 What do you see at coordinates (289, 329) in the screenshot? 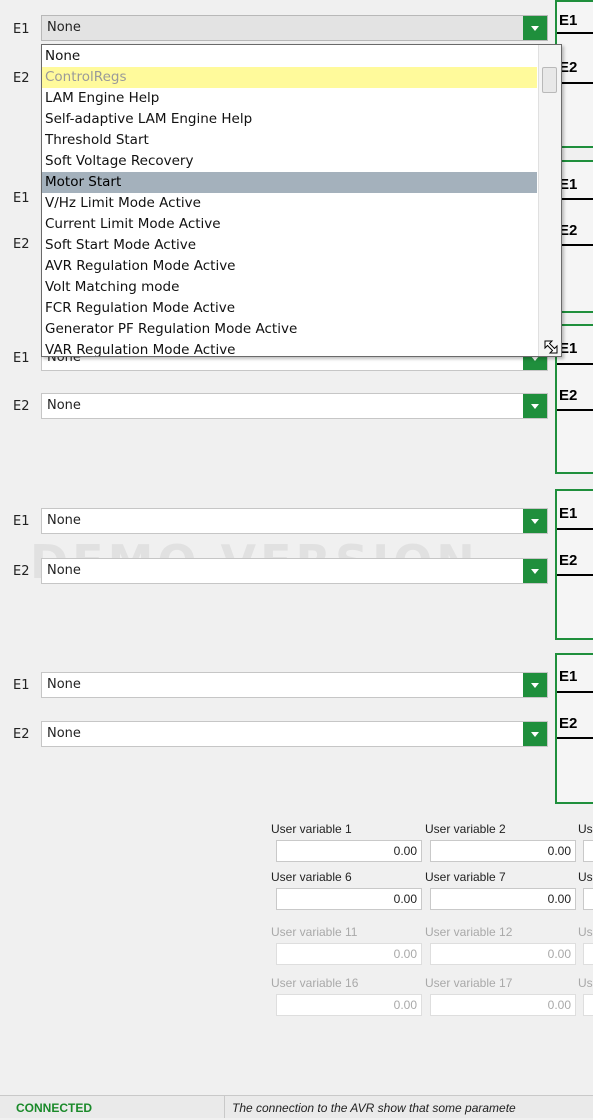
I see `dropdown-option: Generator PF Regulation Mode Active` at bounding box center [289, 329].